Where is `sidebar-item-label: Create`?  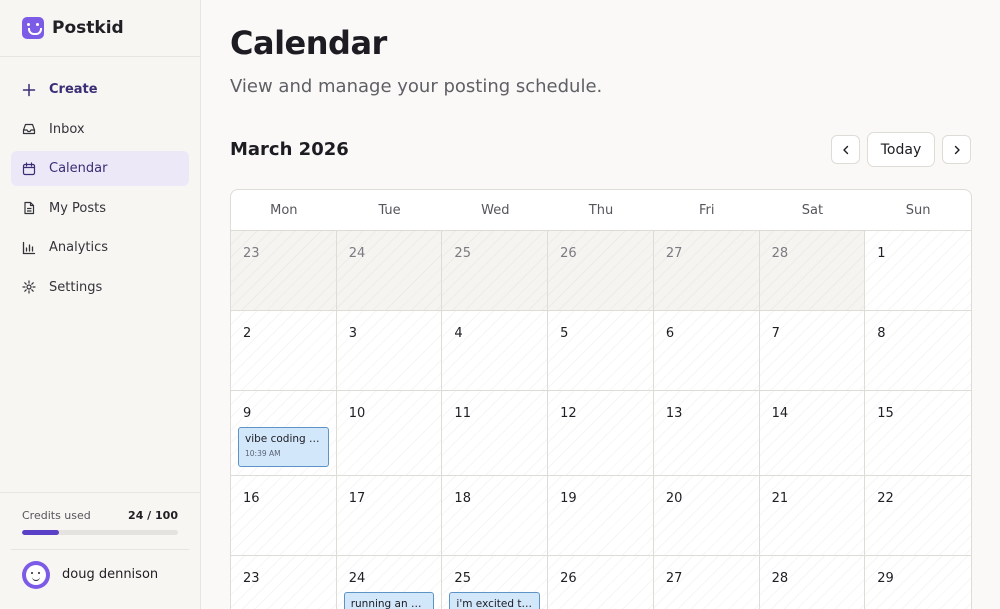 sidebar-item-label: Create is located at coordinates (73, 89).